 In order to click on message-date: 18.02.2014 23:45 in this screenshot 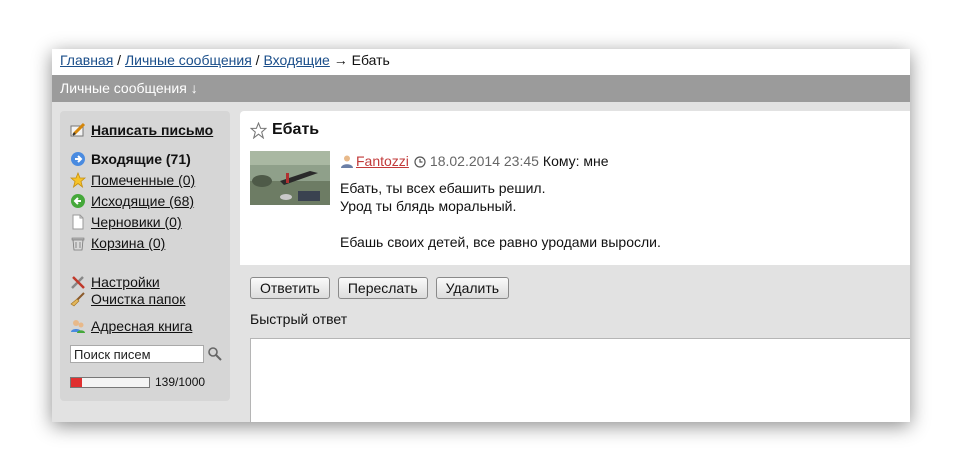, I will do `click(484, 161)`.